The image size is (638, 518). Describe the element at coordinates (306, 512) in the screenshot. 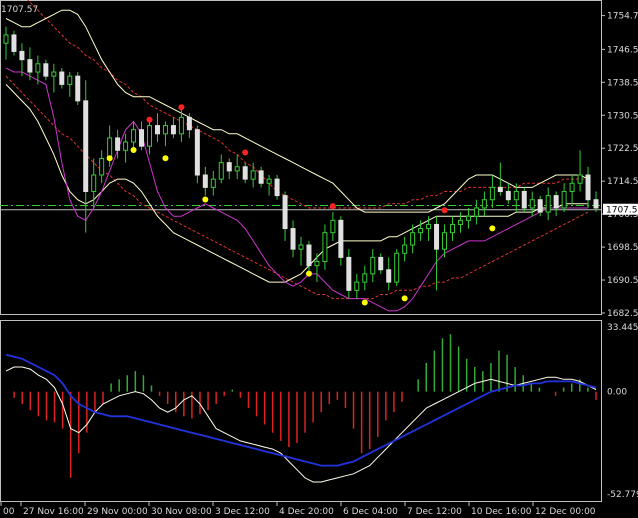

I see `time-tick-label: 4 Dec 20:00` at that location.